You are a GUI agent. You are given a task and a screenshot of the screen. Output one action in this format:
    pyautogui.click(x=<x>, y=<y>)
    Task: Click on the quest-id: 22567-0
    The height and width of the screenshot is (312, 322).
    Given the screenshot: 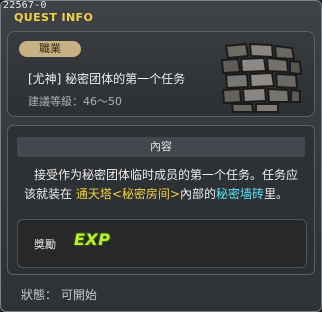 What is the action you would take?
    pyautogui.click(x=25, y=5)
    